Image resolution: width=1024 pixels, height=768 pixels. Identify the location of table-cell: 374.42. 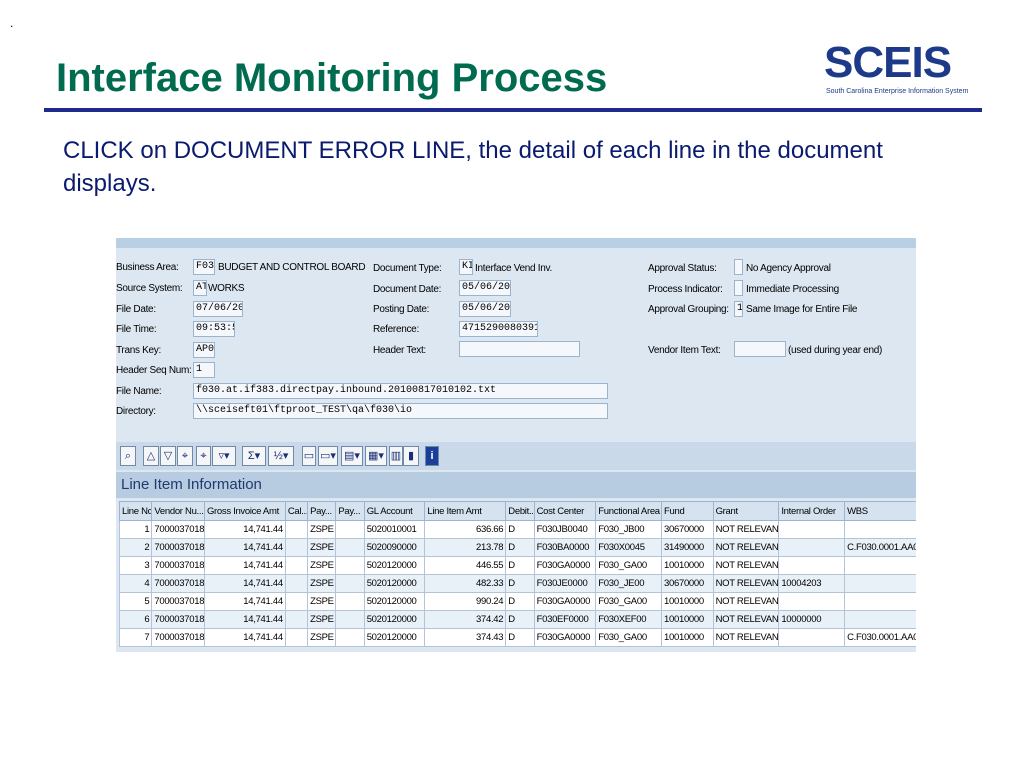
(465, 619).